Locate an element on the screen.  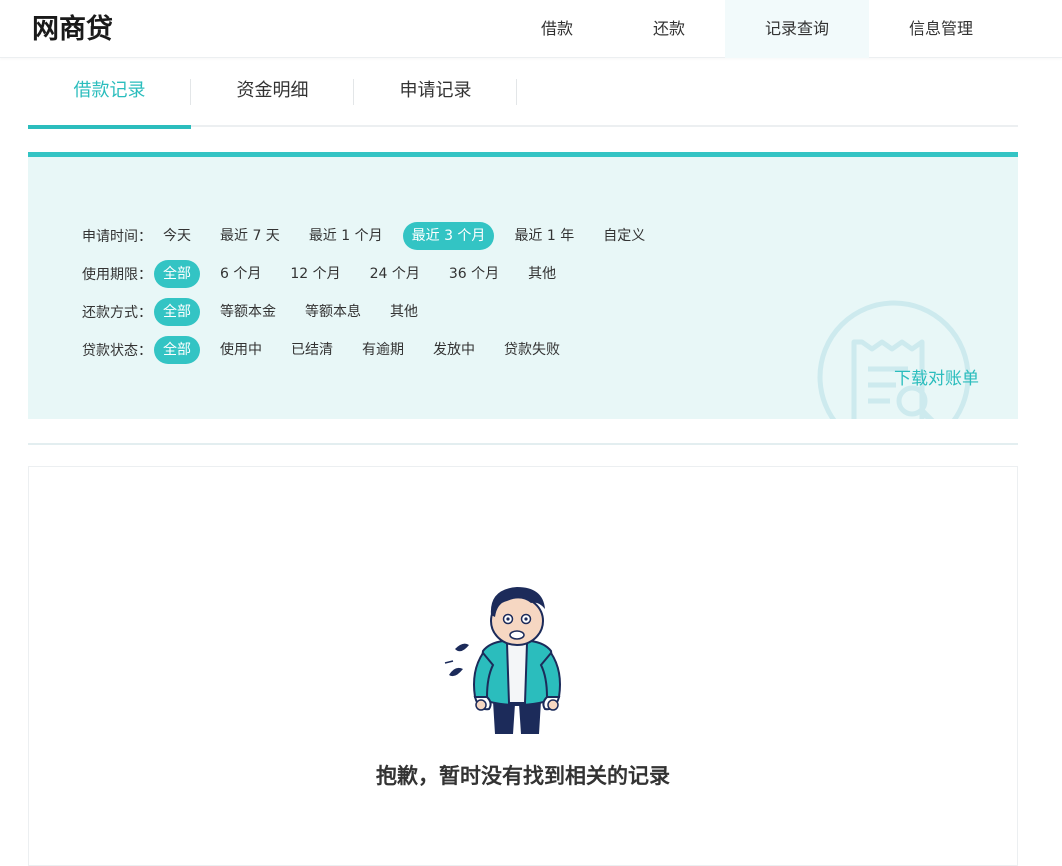
filter-option: 使用中 is located at coordinates (241, 350).